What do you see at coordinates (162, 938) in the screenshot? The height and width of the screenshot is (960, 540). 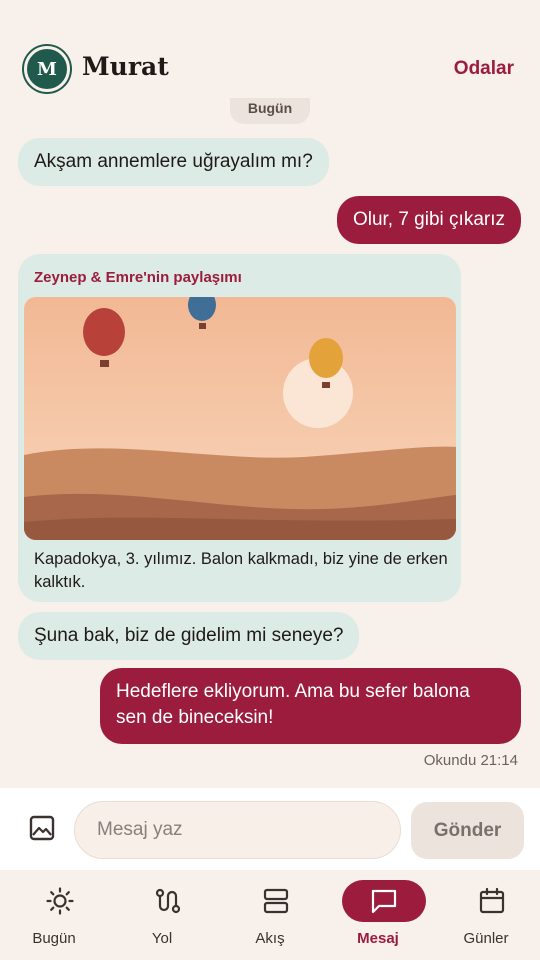 I see `nav-label: Yol` at bounding box center [162, 938].